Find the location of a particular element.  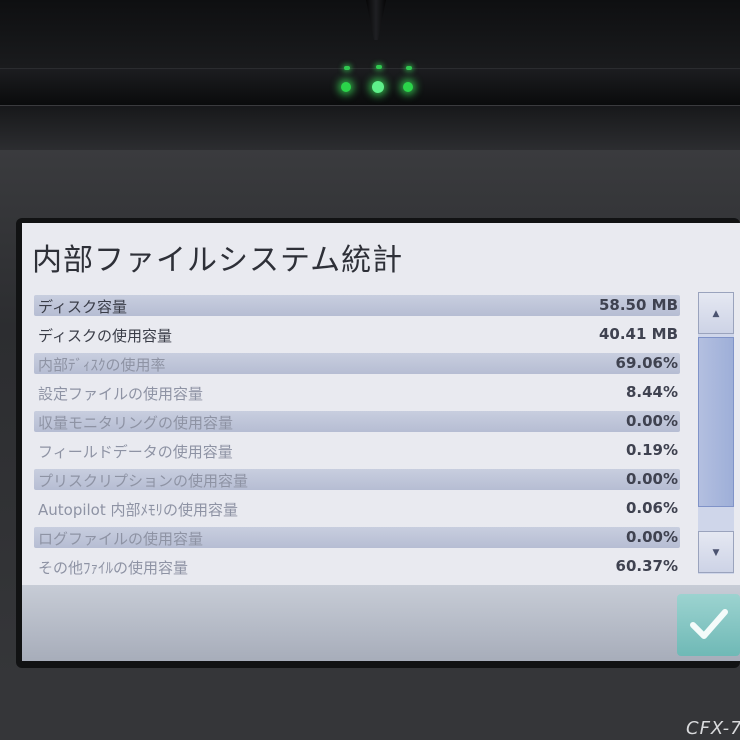

stat-value: 0.19% is located at coordinates (651, 450).